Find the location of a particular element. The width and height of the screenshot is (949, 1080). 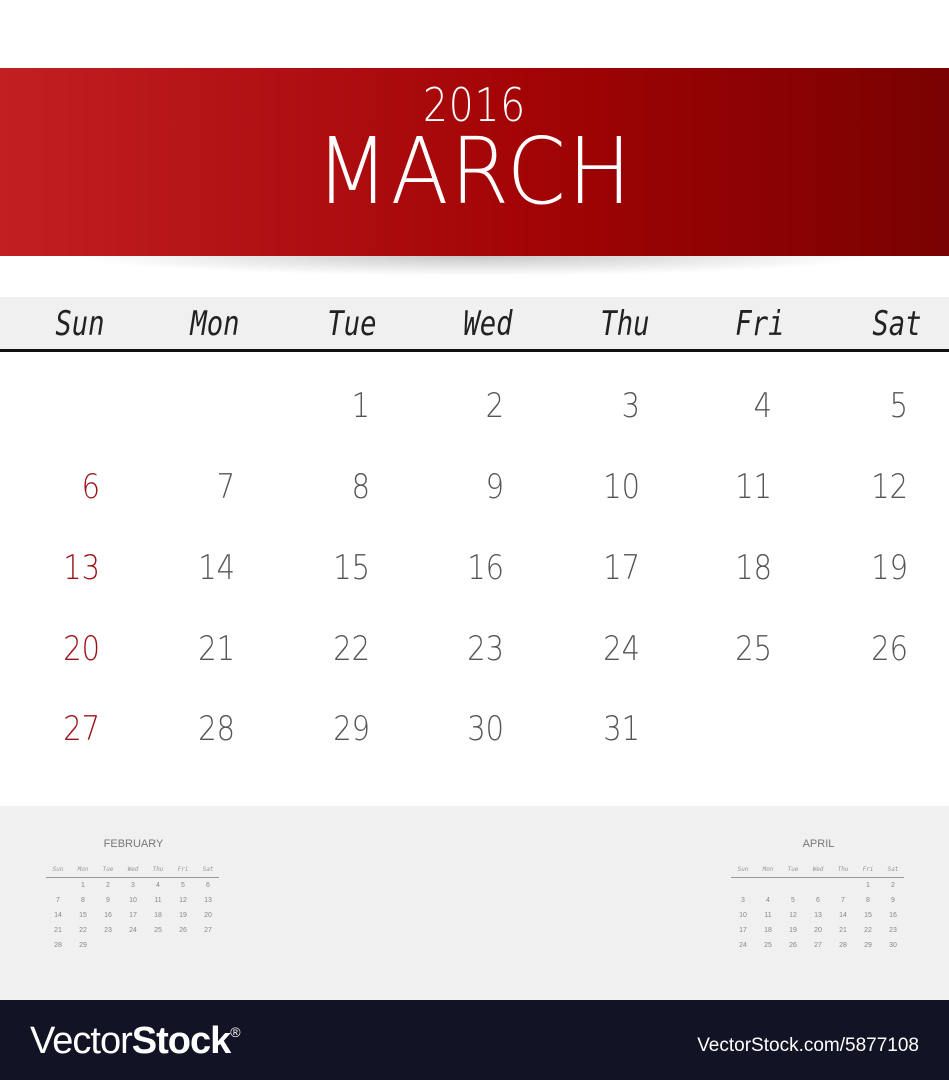

day-cell-12: 12 is located at coordinates (865, 487).